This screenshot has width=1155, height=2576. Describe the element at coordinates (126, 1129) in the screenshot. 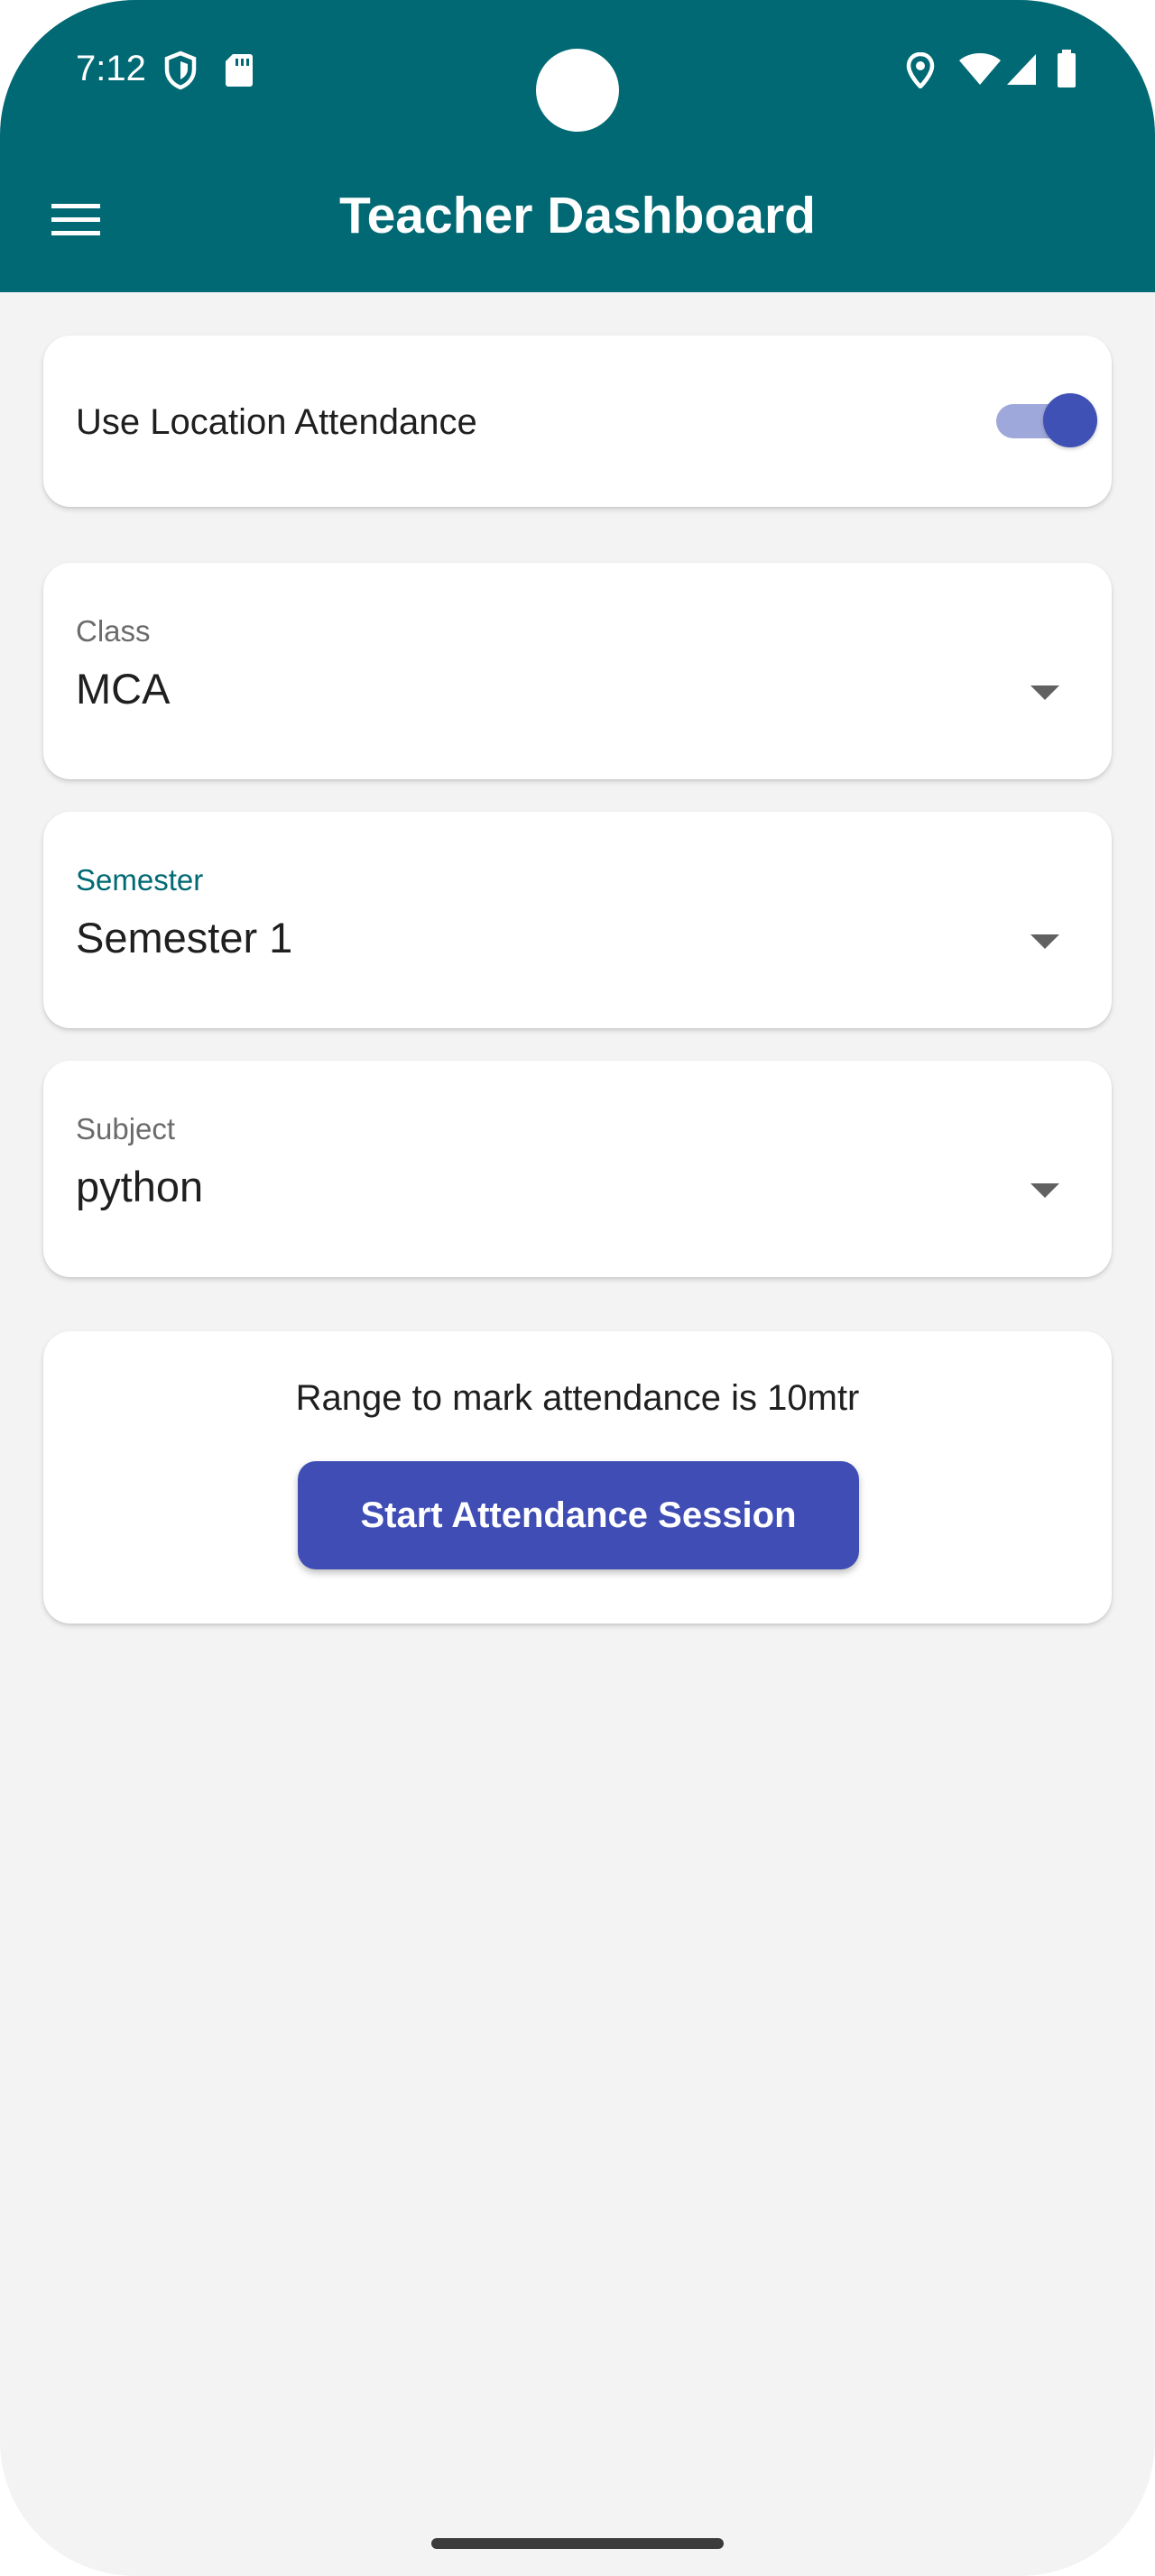

I see `subject-dropdown-label: Subject` at that location.